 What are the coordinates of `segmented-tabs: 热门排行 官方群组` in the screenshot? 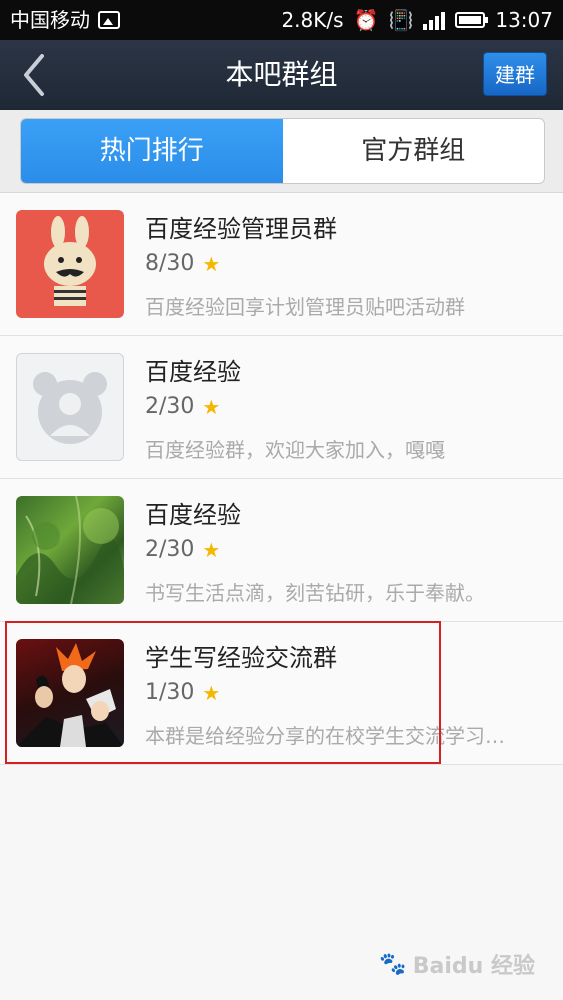 It's located at (282, 151).